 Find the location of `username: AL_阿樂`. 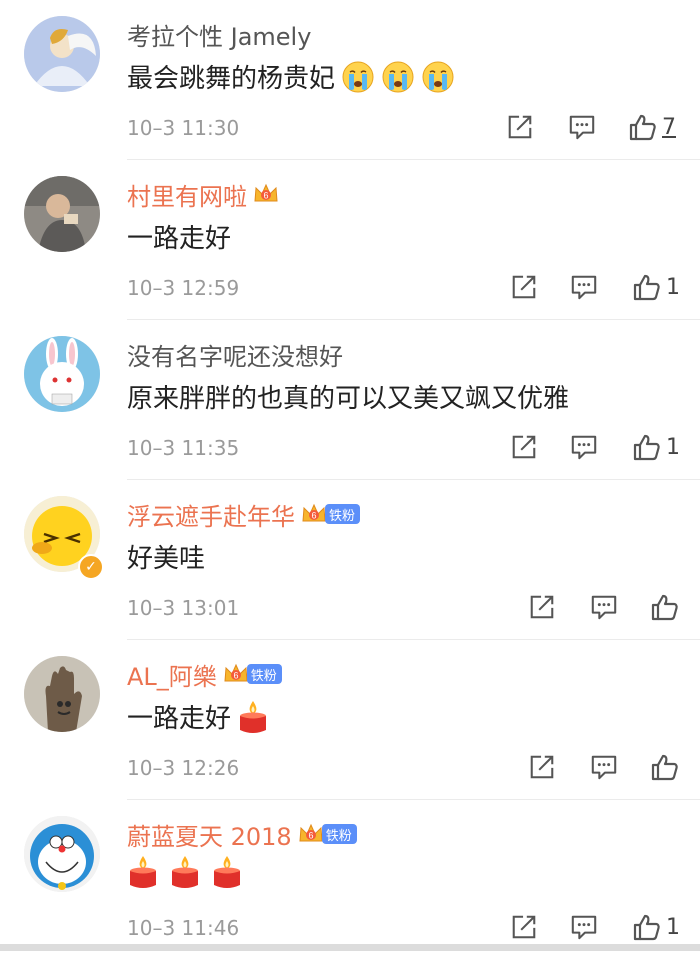

username: AL_阿樂 is located at coordinates (172, 674).